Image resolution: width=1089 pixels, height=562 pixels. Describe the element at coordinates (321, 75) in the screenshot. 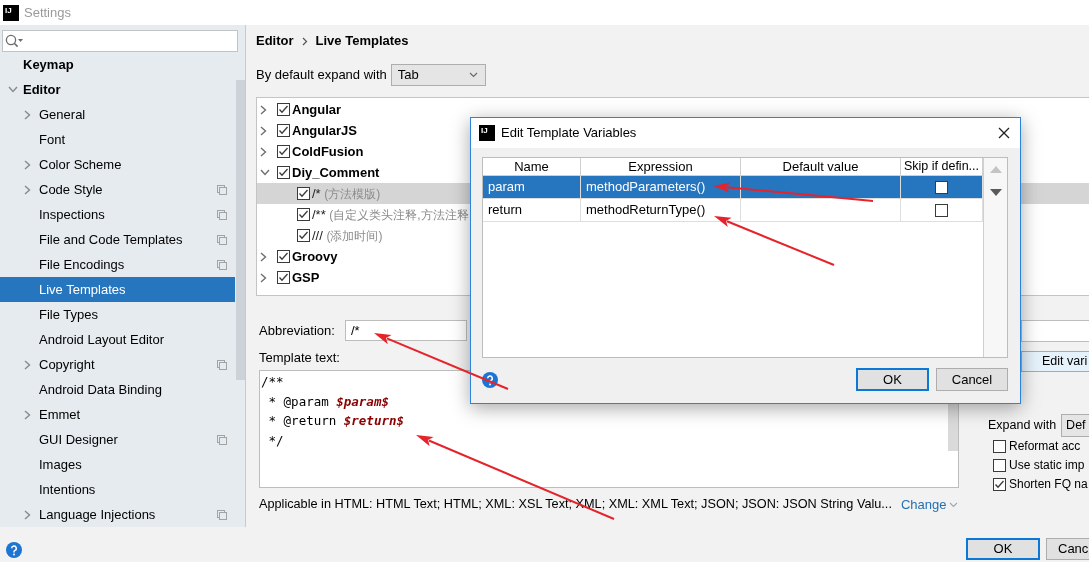

I see `expand-with-label: By default expand with` at that location.